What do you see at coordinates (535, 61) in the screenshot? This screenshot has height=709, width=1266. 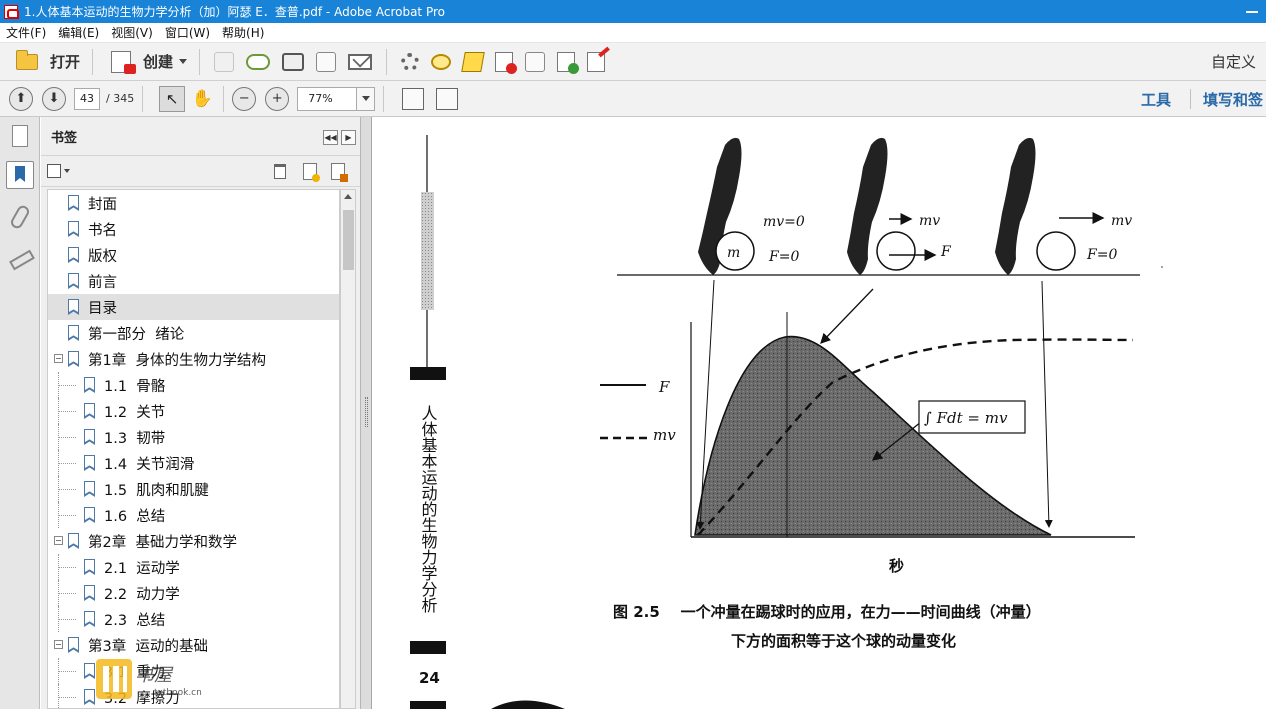 I see `page-search-icon` at bounding box center [535, 61].